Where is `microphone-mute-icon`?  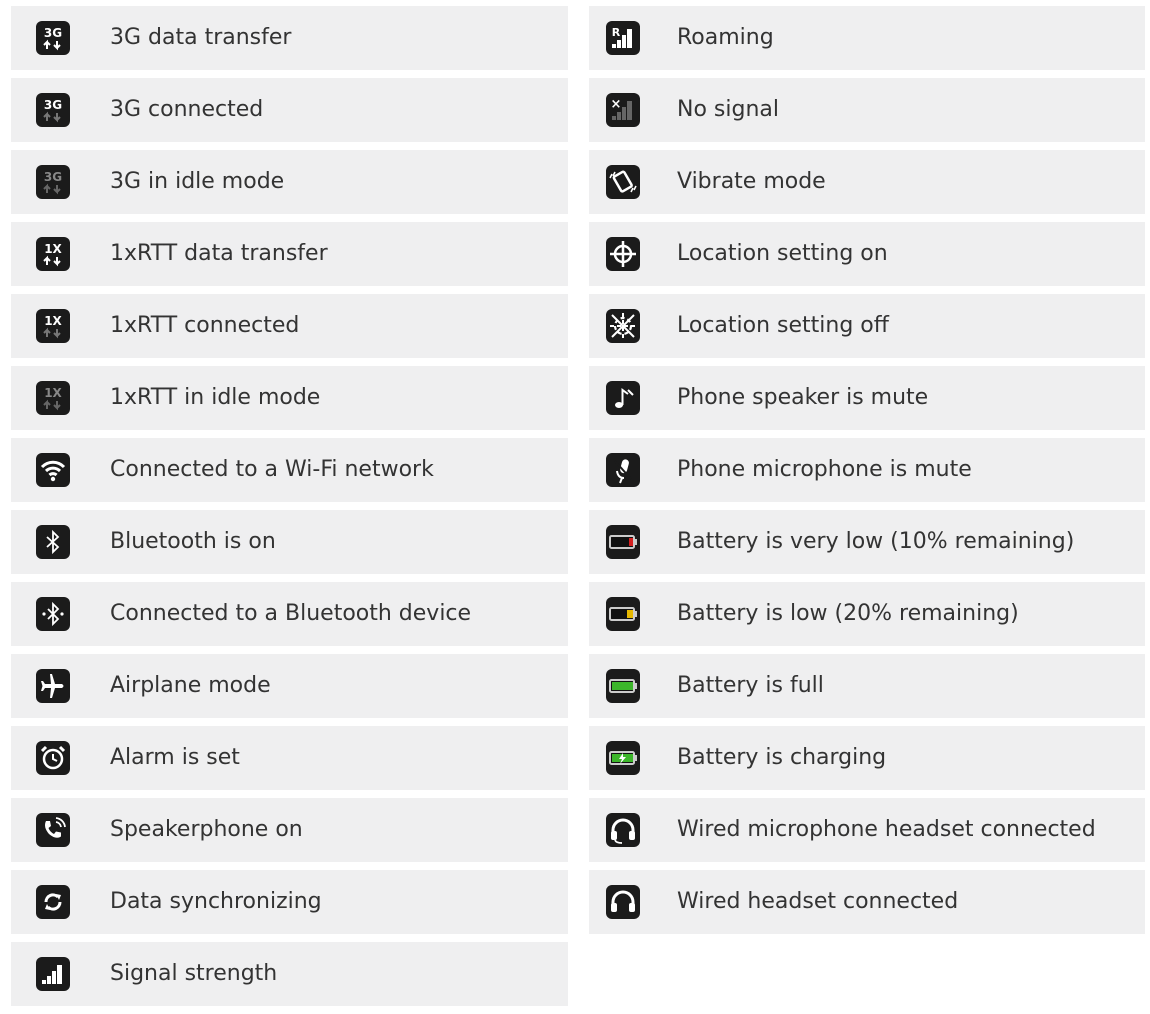
microphone-mute-icon is located at coordinates (623, 470).